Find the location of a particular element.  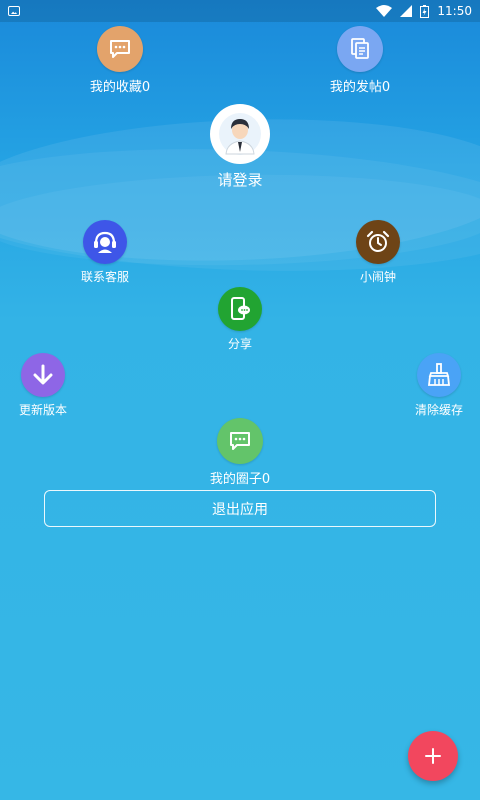

clear-cache-icon-circle is located at coordinates (439, 375).